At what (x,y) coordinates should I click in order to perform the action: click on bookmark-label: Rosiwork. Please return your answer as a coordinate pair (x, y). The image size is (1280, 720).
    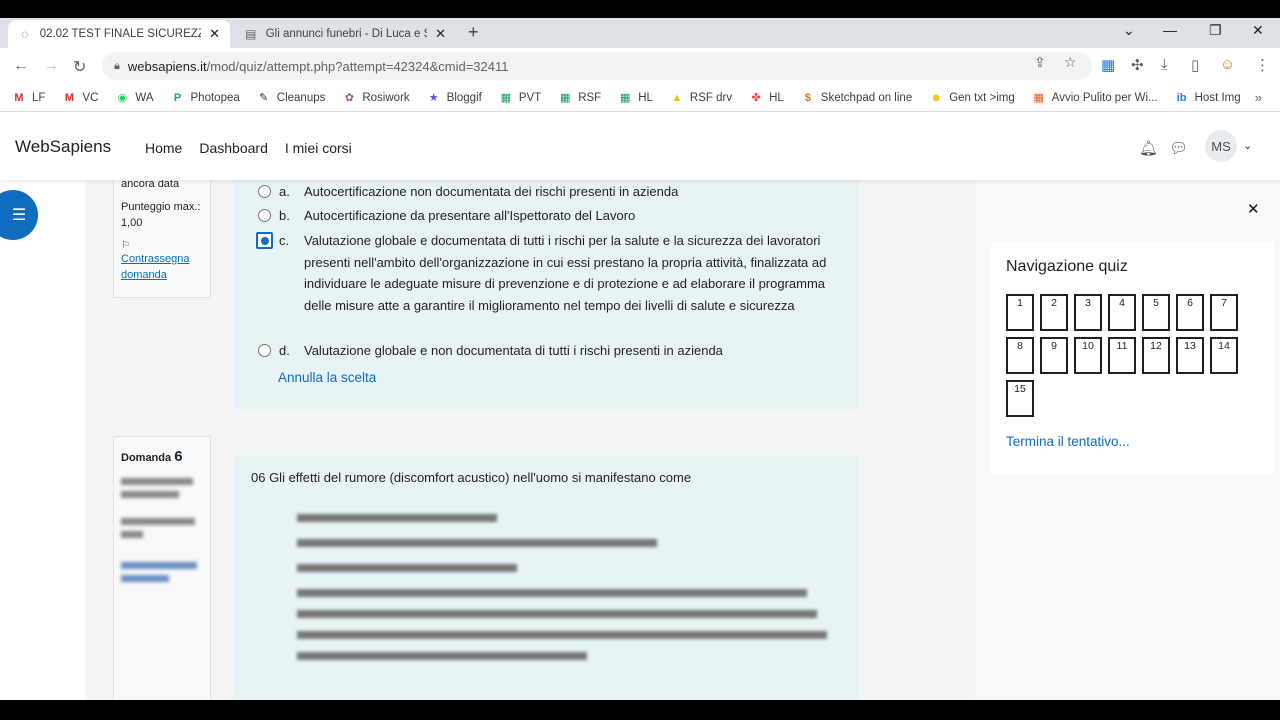
    Looking at the image, I should click on (386, 97).